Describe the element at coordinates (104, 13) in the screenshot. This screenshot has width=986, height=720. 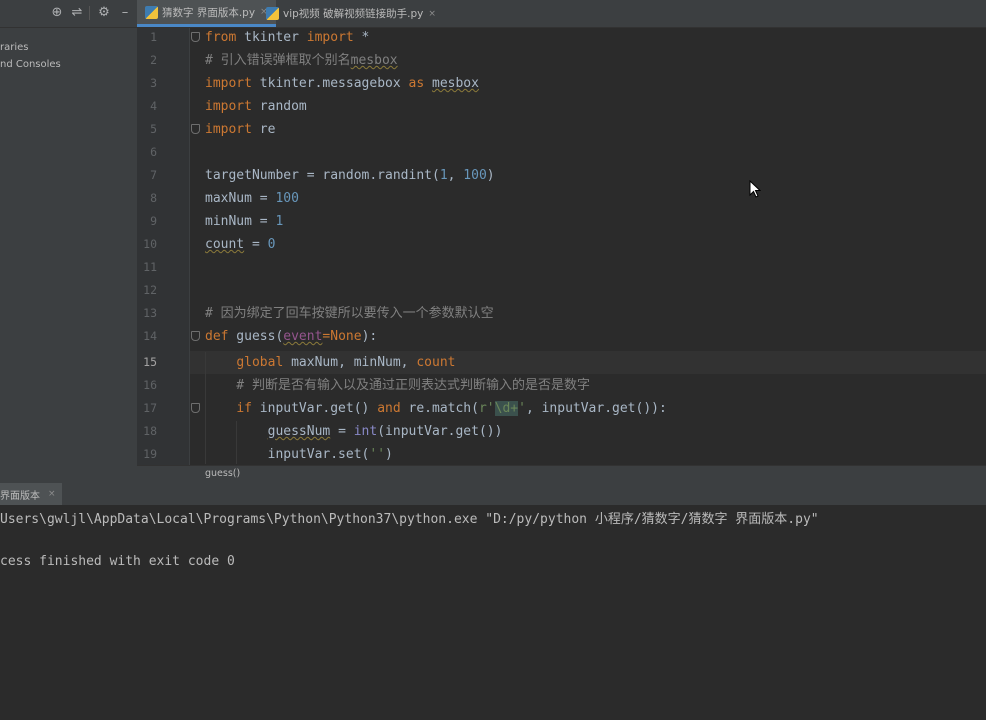
I see `gear-icon: ⚙` at that location.